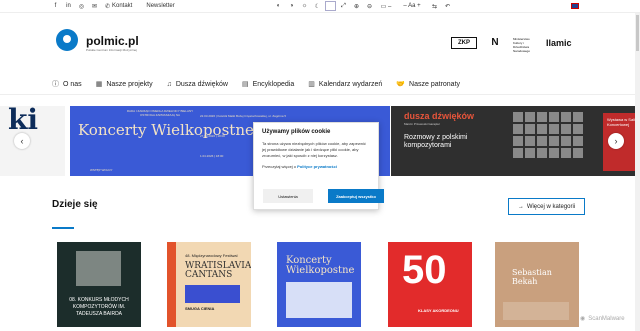 The image size is (640, 331). What do you see at coordinates (211, 255) in the screenshot?
I see `card-pretitle: 48. Międzynarodowy Festiwal` at bounding box center [211, 255].